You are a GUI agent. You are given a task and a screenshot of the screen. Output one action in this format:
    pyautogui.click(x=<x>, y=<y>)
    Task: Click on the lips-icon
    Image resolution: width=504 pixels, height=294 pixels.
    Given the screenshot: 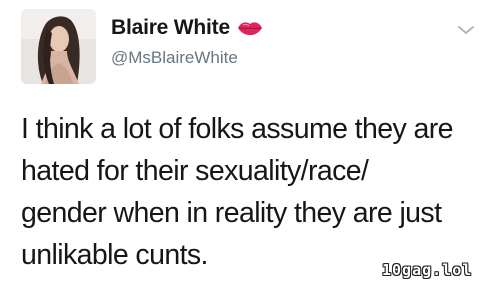 What is the action you would take?
    pyautogui.click(x=250, y=28)
    